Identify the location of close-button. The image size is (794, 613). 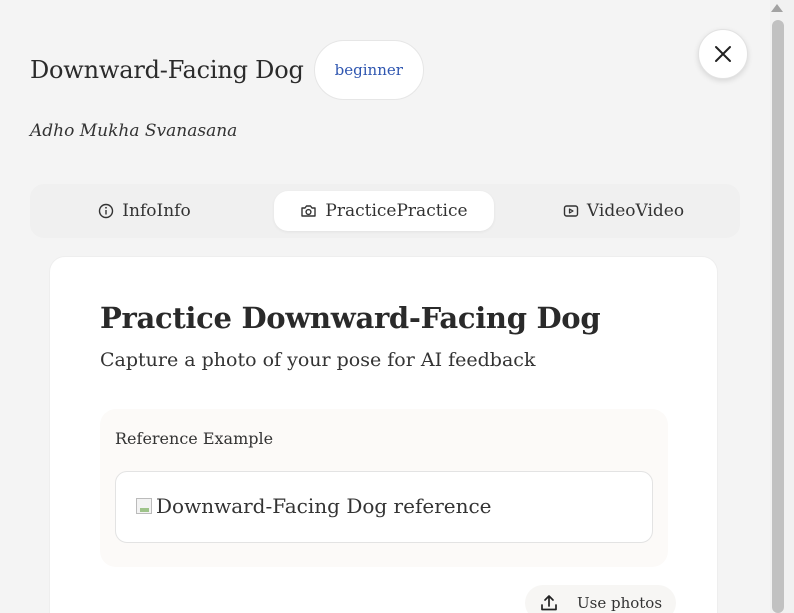
(723, 54).